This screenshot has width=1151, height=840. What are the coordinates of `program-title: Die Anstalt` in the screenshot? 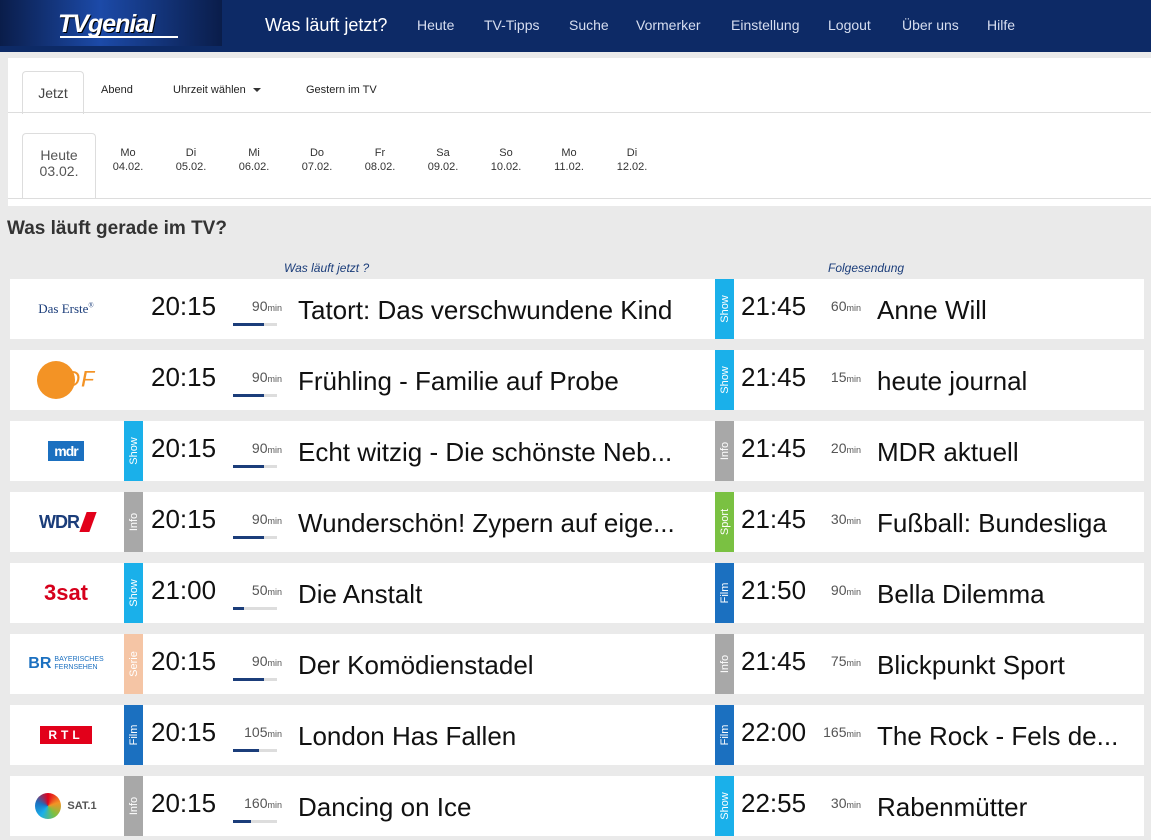 It's located at (498, 594).